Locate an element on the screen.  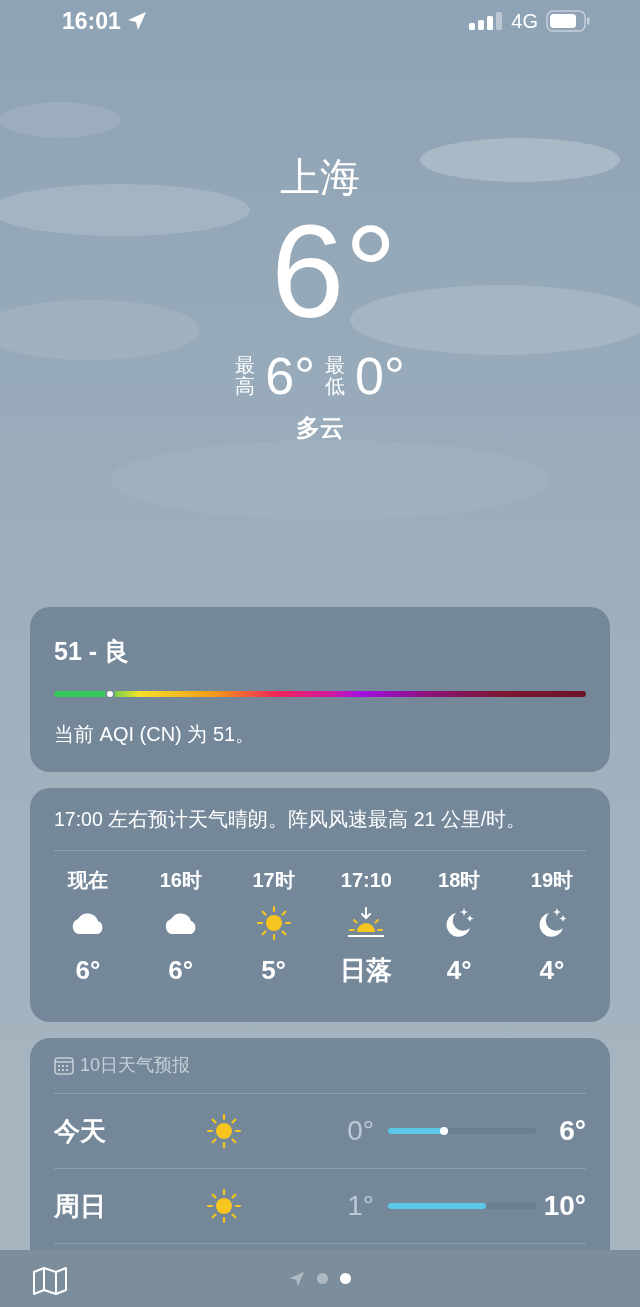
location-arrow-icon is located at coordinates (136, 21).